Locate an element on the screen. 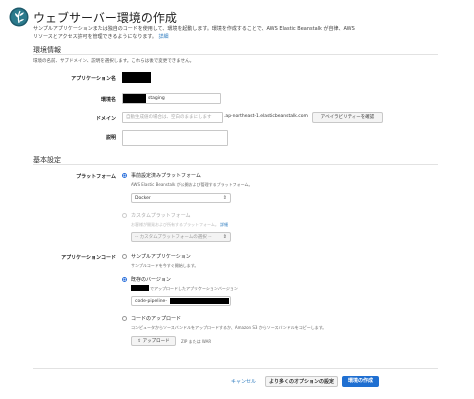 This screenshot has width=474, height=399. check-availability-button: アベイラビリティーを確認 is located at coordinates (347, 117).